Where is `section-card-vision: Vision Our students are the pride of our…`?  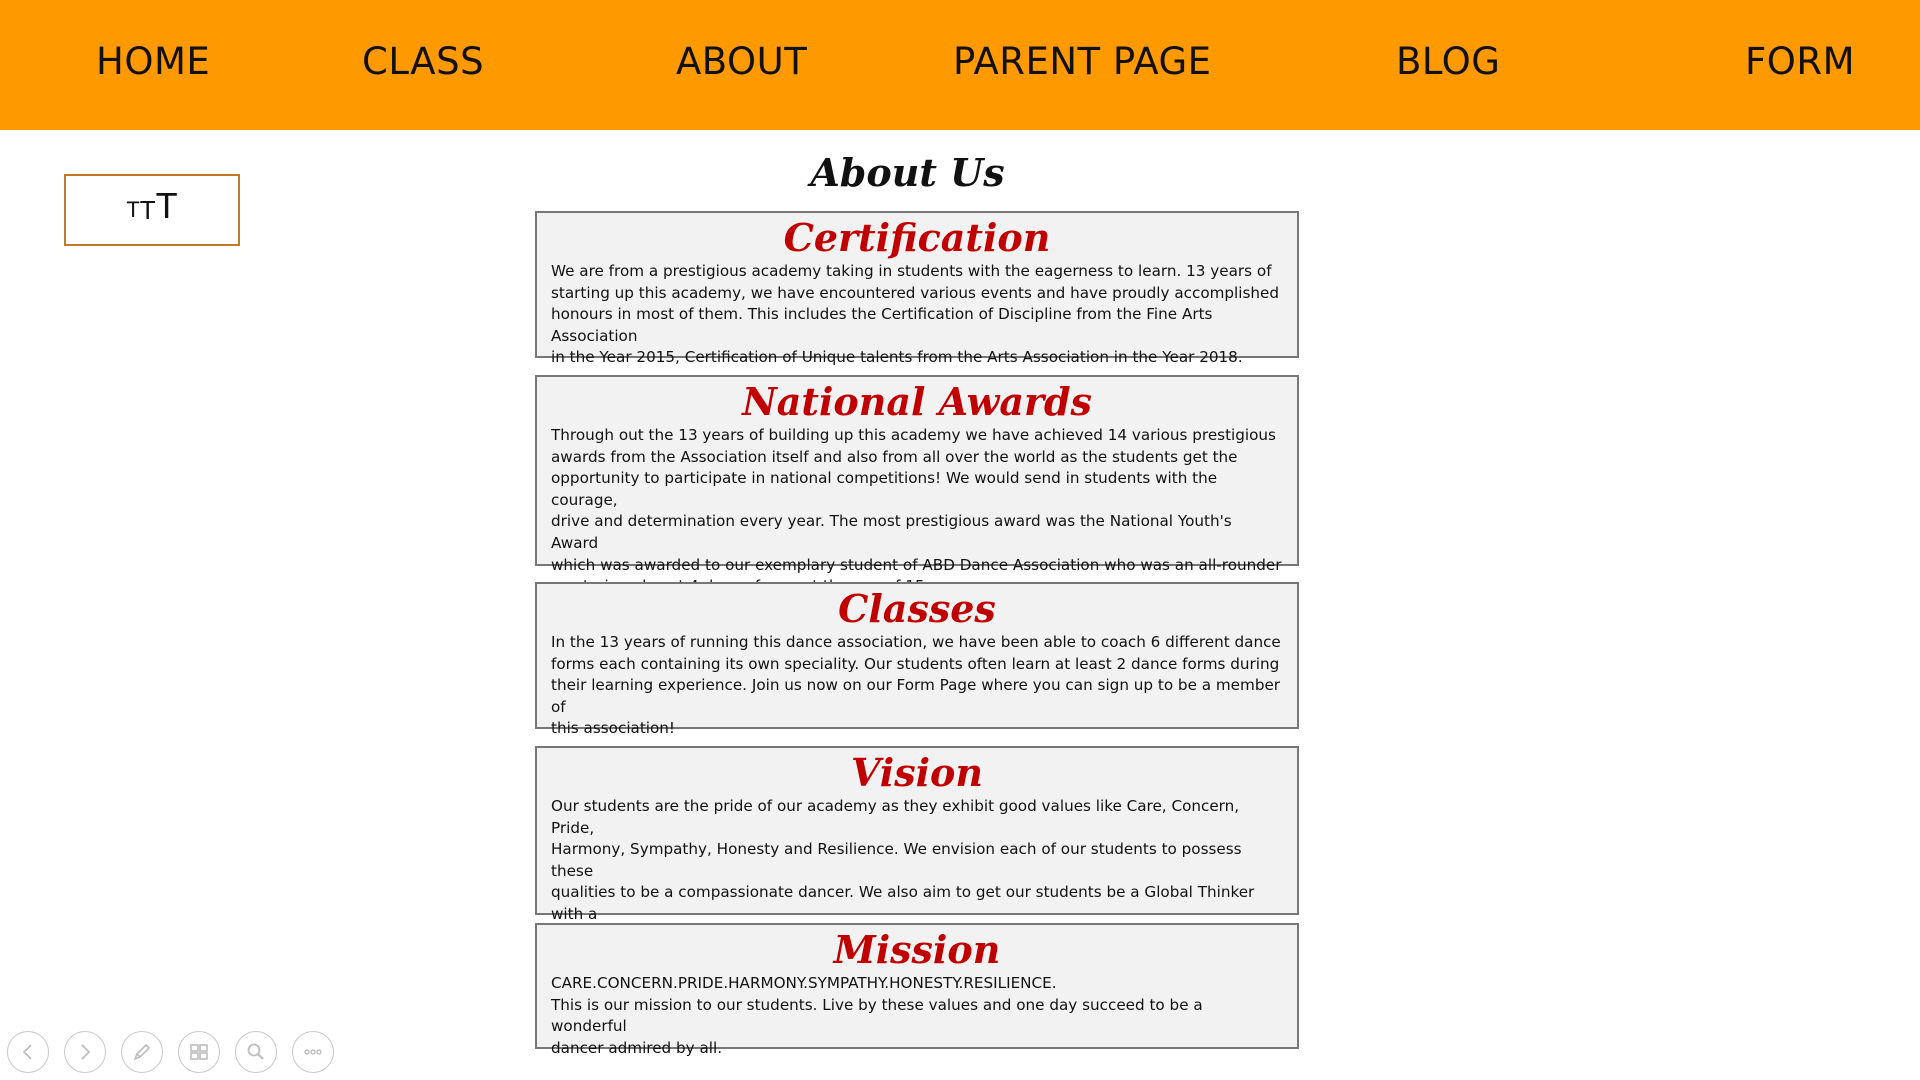 section-card-vision: Vision Our students are the pride of our… is located at coordinates (917, 867).